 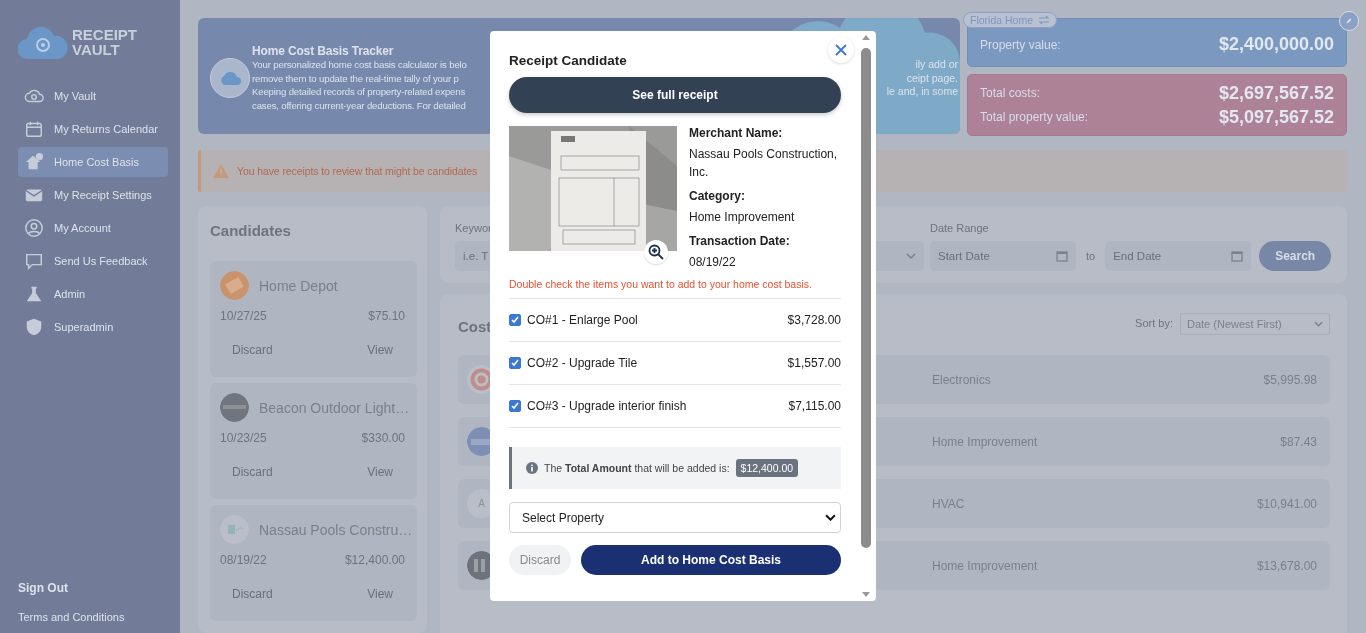 I want to click on item-amount: $3,728.00, so click(x=814, y=320).